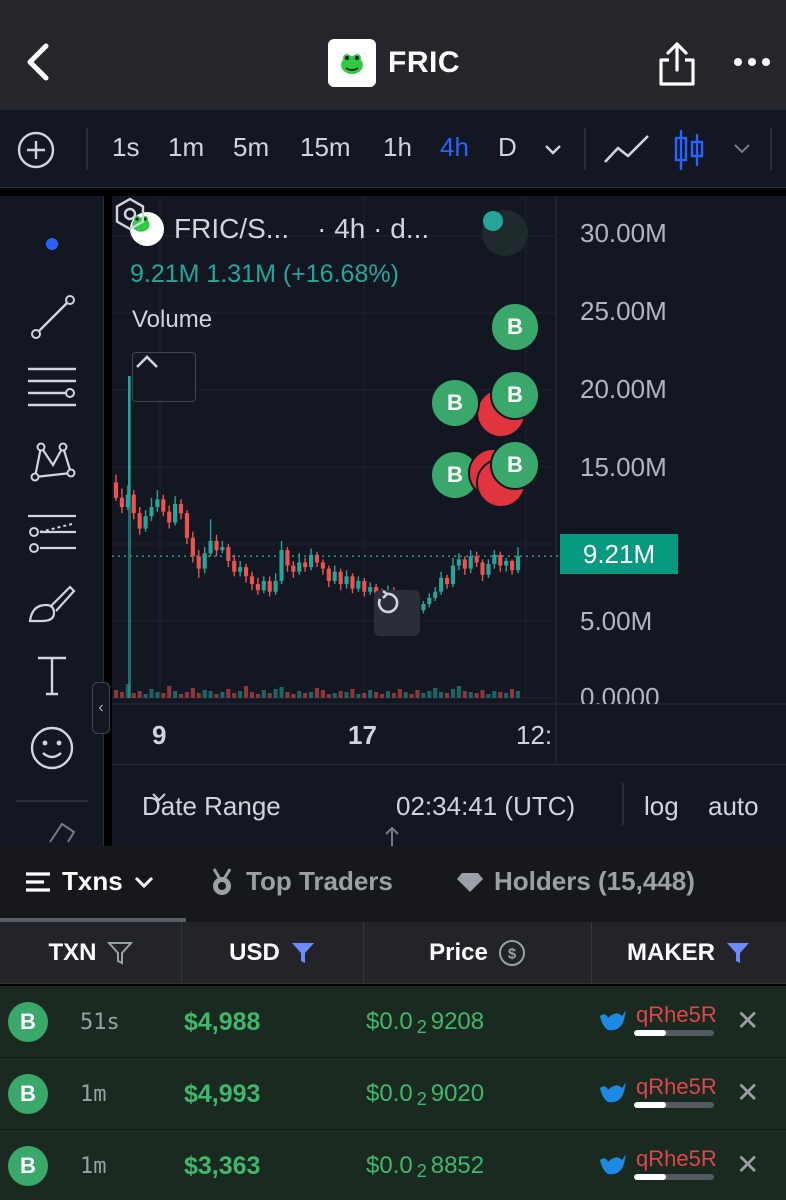 This screenshot has width=786, height=1200. Describe the element at coordinates (507, 147) in the screenshot. I see `timeframe-d: D` at that location.